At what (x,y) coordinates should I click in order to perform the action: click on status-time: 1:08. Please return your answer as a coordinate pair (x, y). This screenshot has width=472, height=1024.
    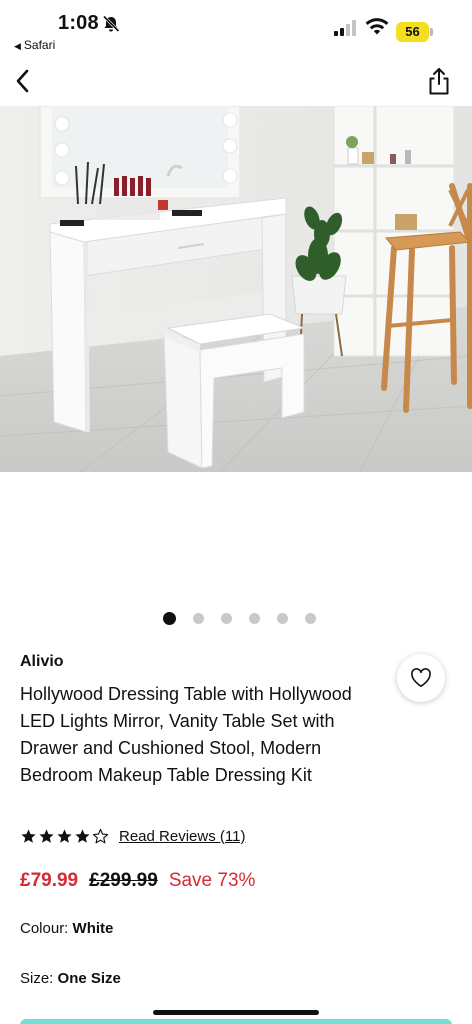
    Looking at the image, I should click on (78, 23).